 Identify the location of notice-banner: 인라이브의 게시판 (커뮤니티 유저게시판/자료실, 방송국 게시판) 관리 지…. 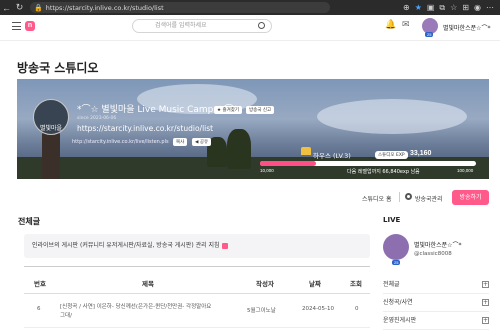
(197, 246).